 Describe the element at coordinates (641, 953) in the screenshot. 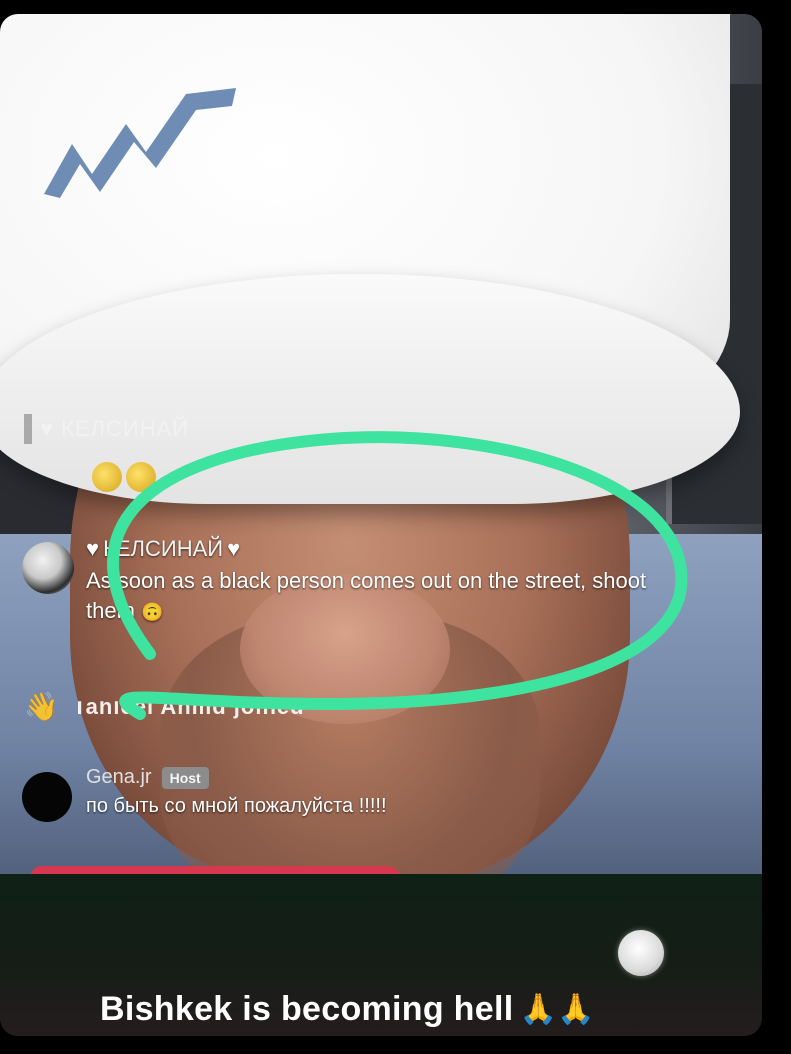

I see `record-dot-icon` at that location.